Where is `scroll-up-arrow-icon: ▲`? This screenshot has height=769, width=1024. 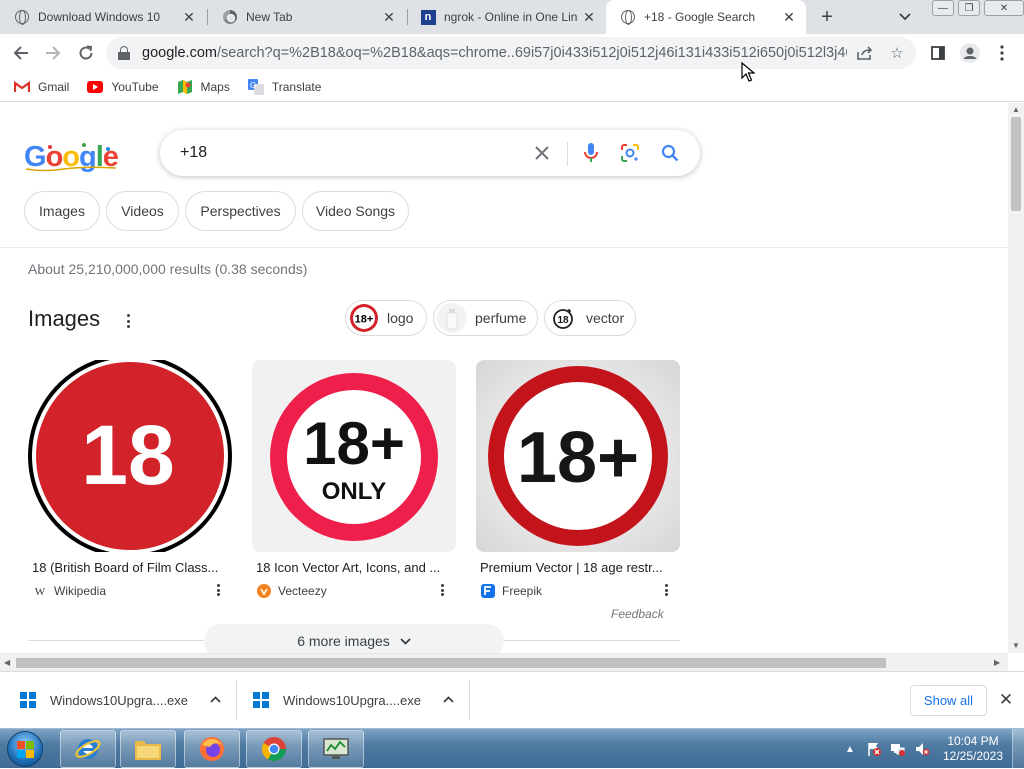
scroll-up-arrow-icon: ▲ is located at coordinates (1016, 109).